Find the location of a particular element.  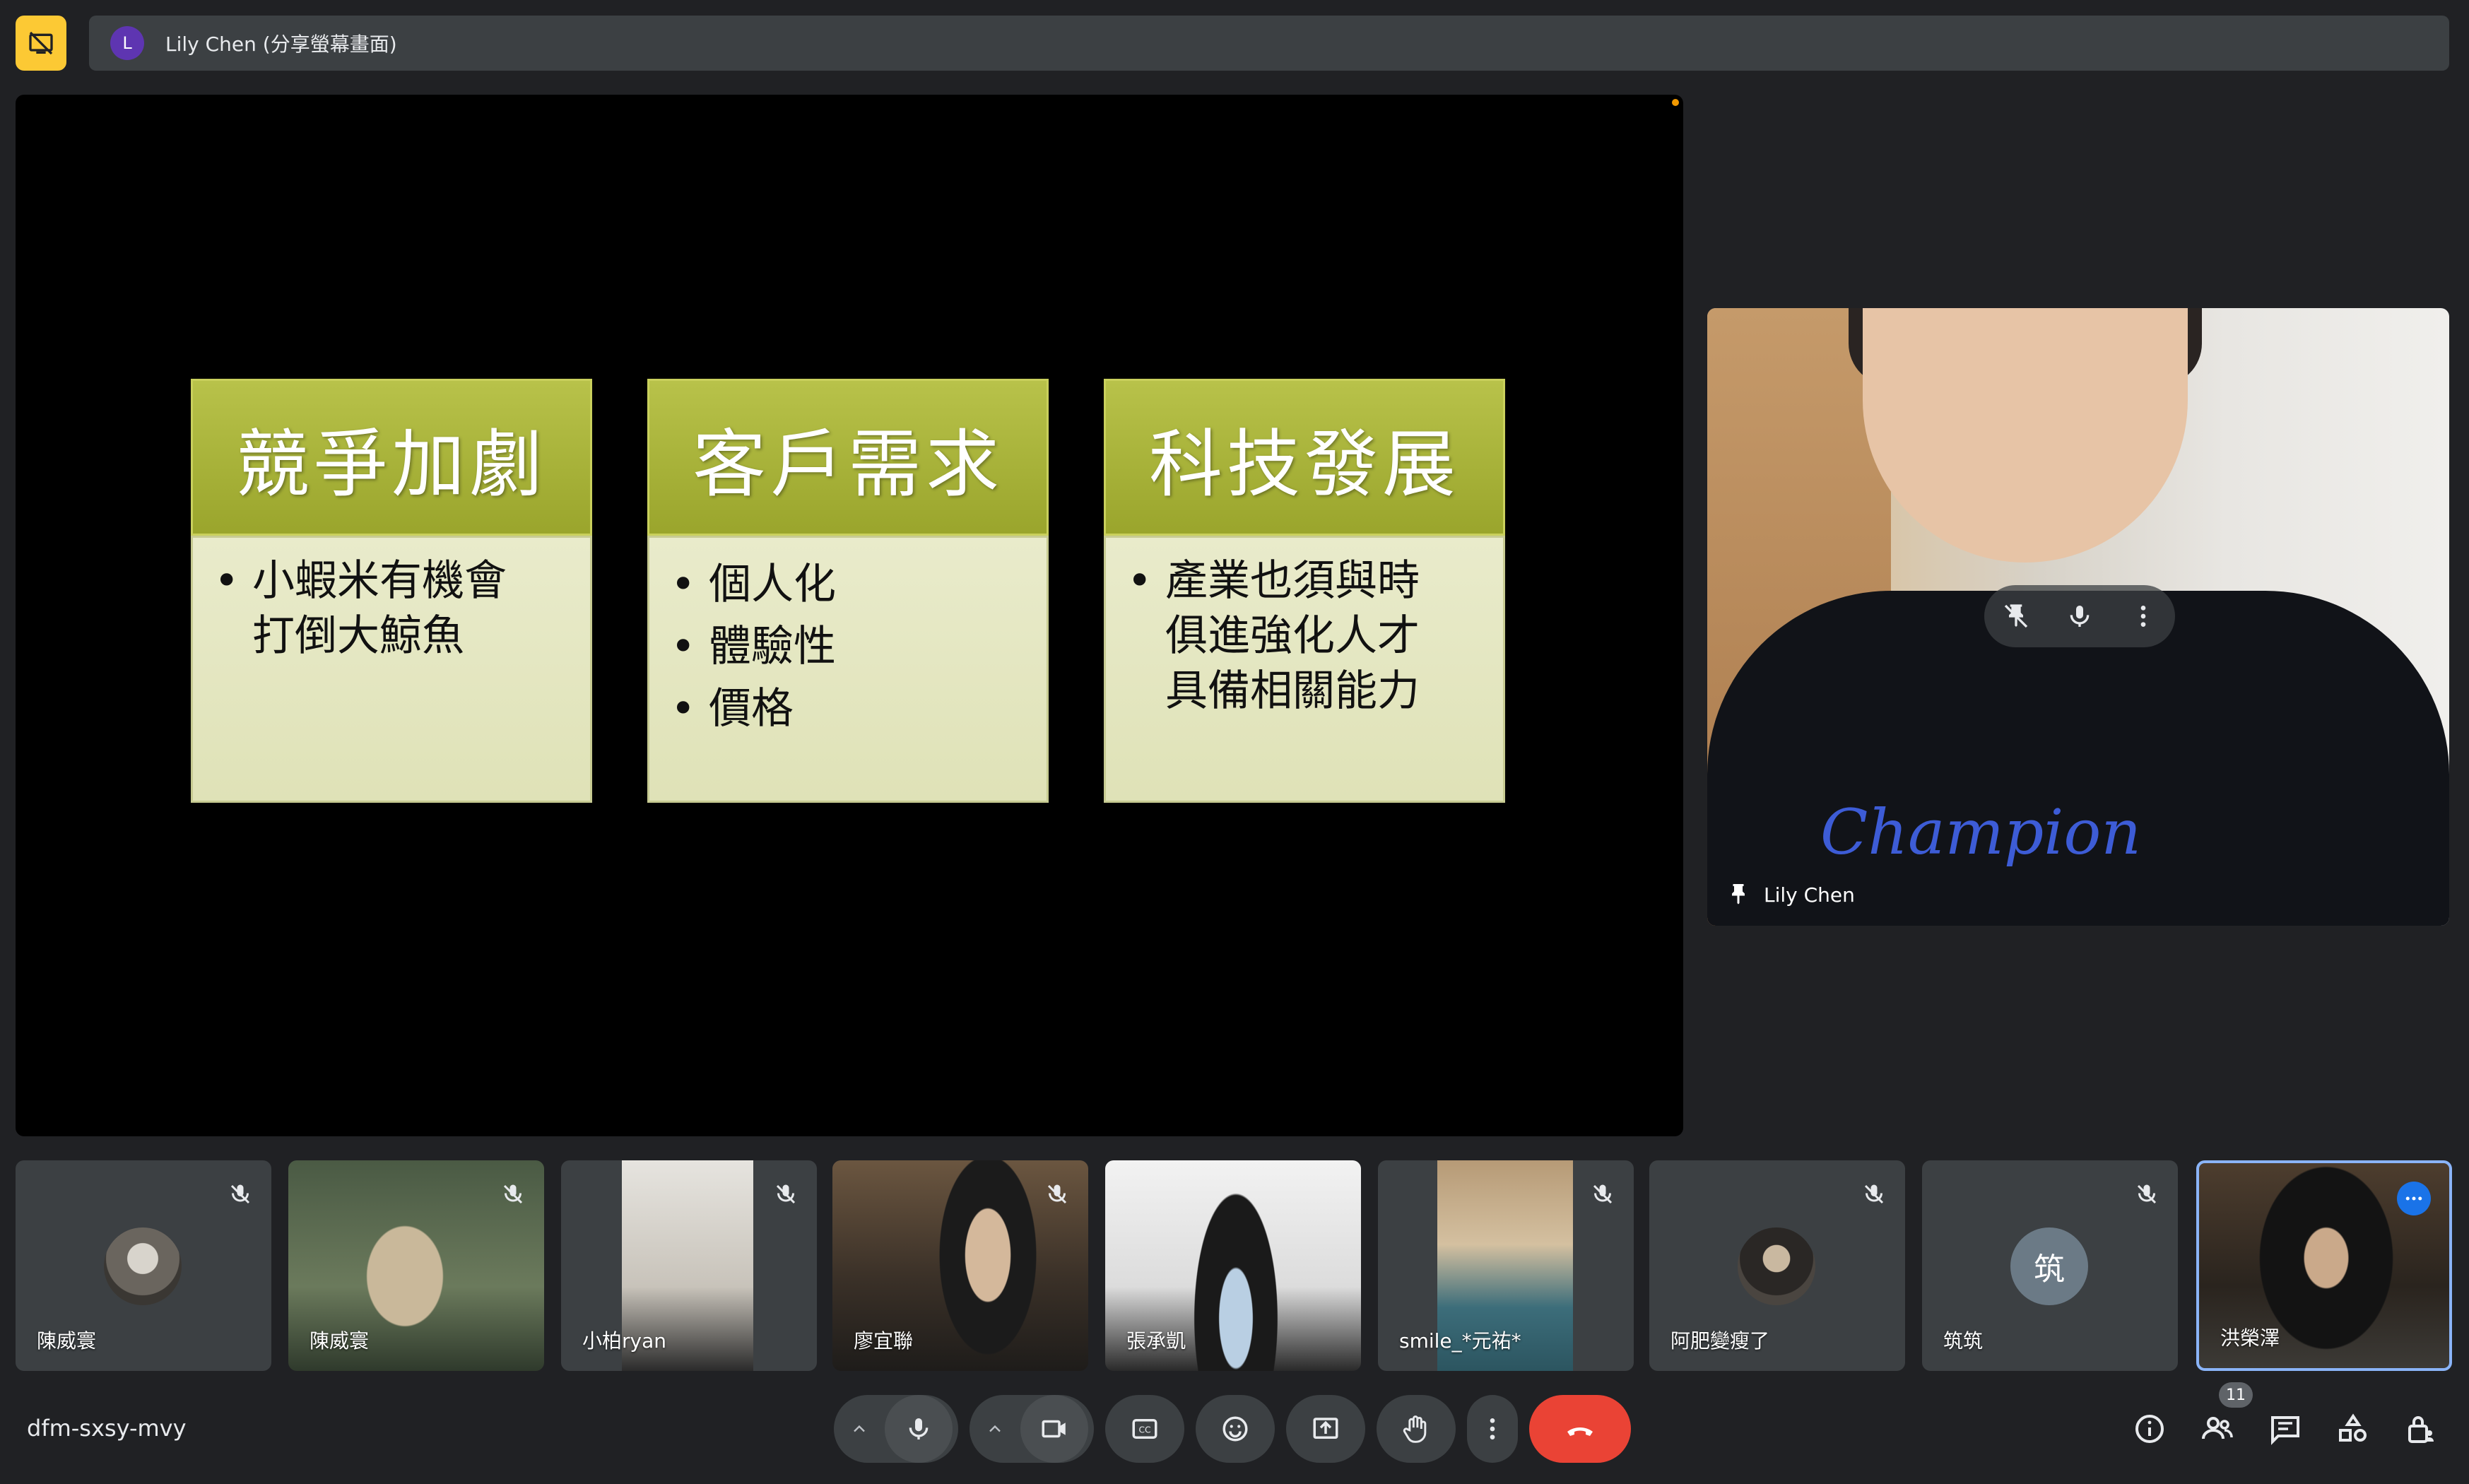

video-camera-icon is located at coordinates (1054, 1429).